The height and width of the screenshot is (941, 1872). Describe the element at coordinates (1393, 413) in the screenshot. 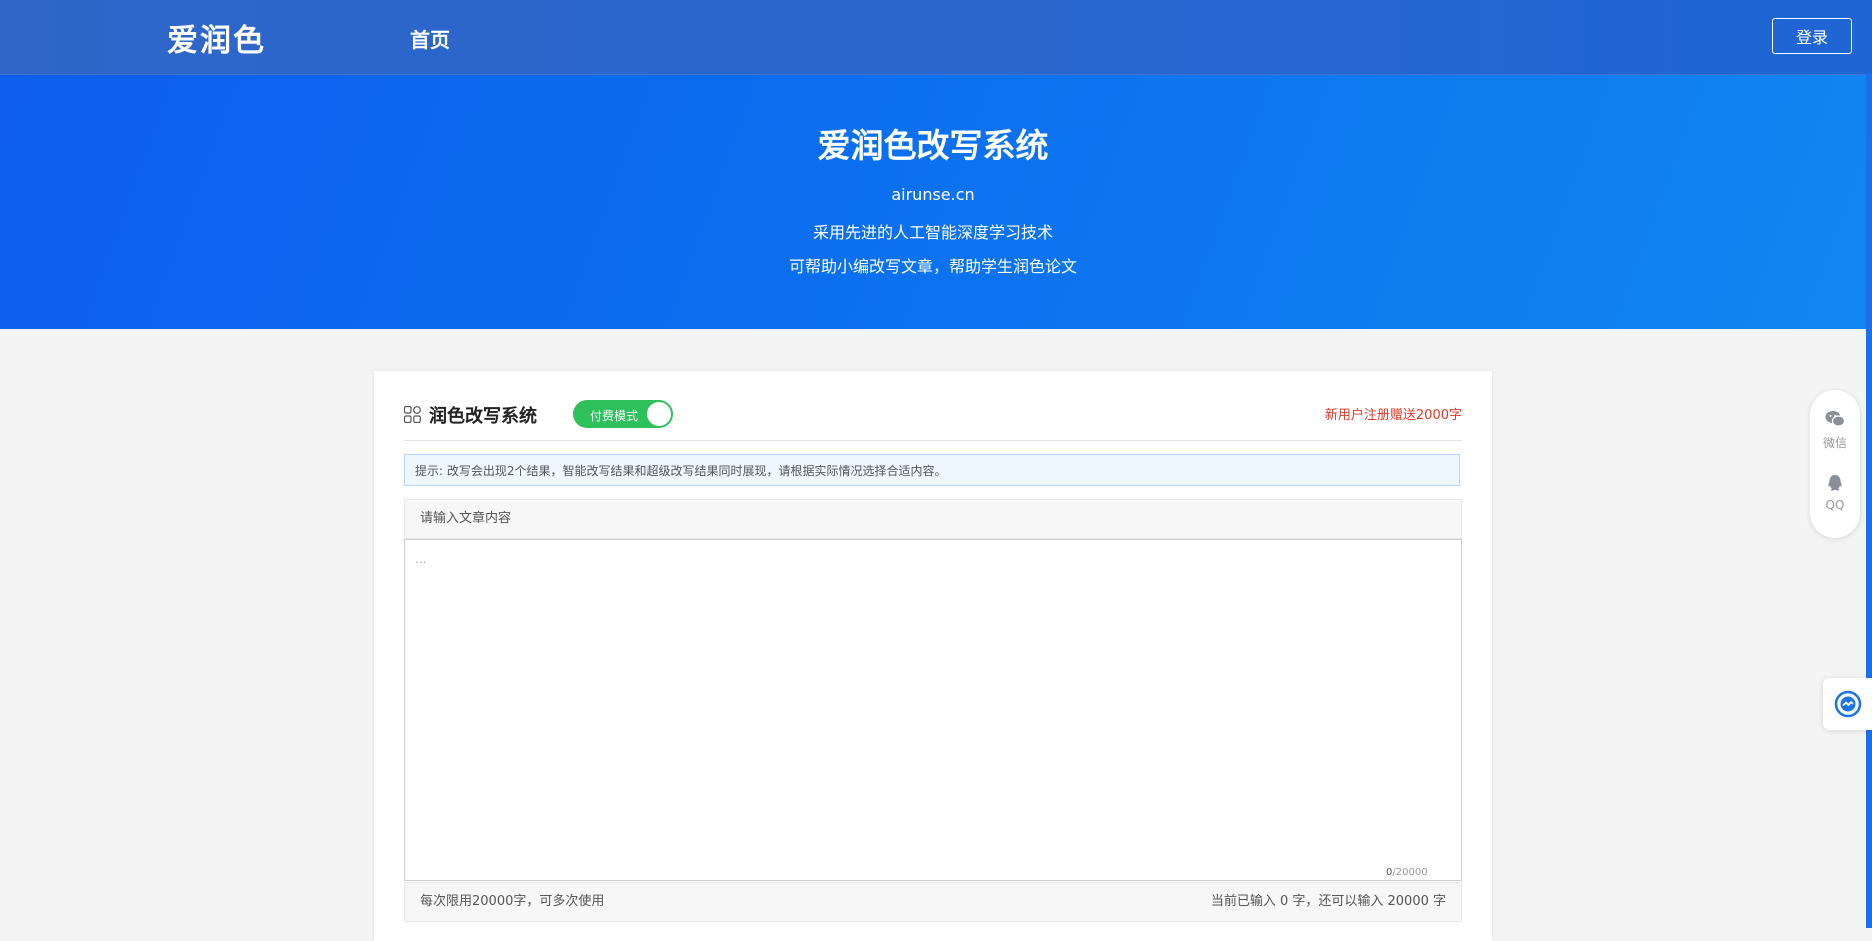

I see `promo-text: 新用户注册赠送2000字` at that location.